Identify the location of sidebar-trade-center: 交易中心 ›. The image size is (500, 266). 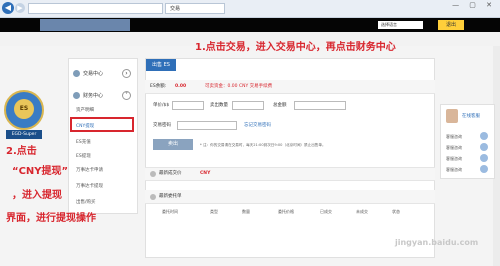
(103, 74).